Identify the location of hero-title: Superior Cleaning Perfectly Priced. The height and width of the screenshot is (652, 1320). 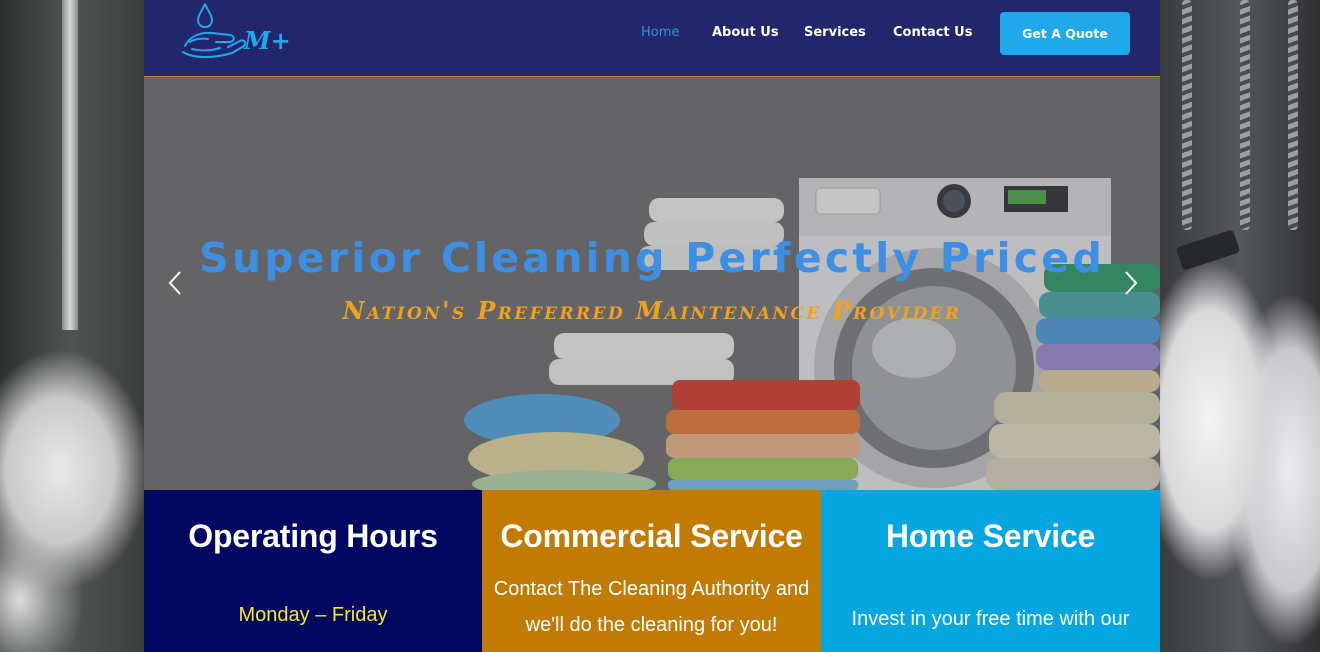
(652, 258).